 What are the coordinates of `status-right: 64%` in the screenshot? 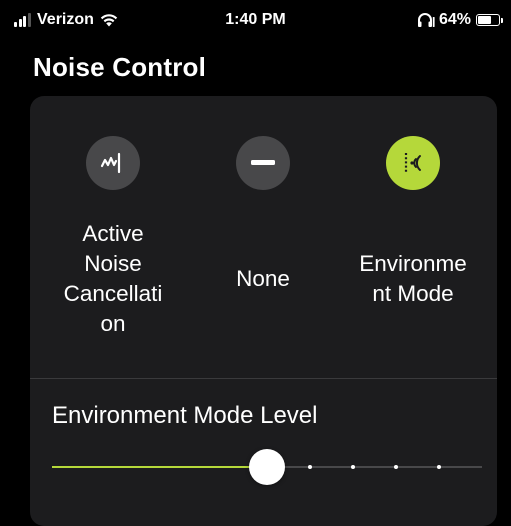 It's located at (460, 20).